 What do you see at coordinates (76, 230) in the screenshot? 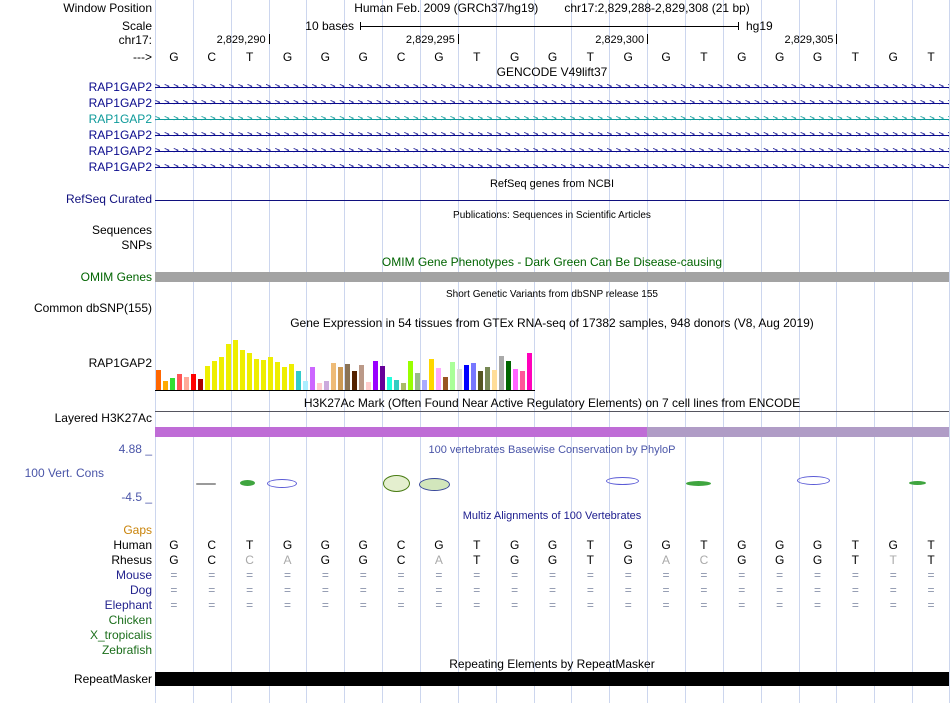
I see `sequences-track-label: Sequences` at bounding box center [76, 230].